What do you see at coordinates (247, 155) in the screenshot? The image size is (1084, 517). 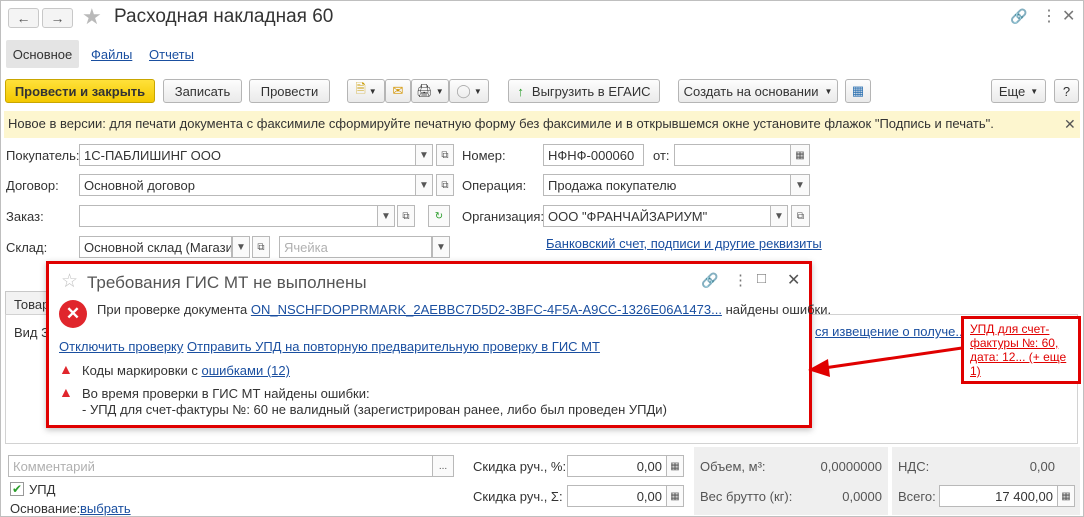 I see `buyer-field: 1С-ПАБЛИШИНГ ООО` at bounding box center [247, 155].